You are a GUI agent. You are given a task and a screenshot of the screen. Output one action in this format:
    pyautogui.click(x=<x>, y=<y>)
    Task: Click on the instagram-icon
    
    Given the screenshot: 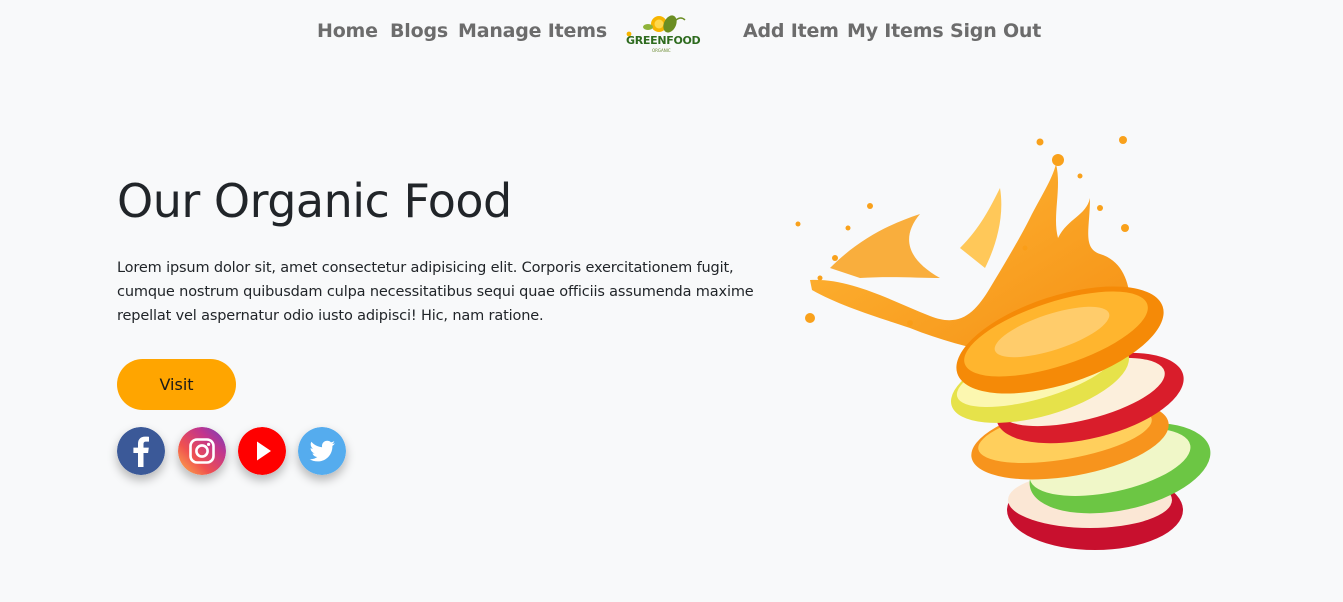 What is the action you would take?
    pyautogui.click(x=202, y=451)
    